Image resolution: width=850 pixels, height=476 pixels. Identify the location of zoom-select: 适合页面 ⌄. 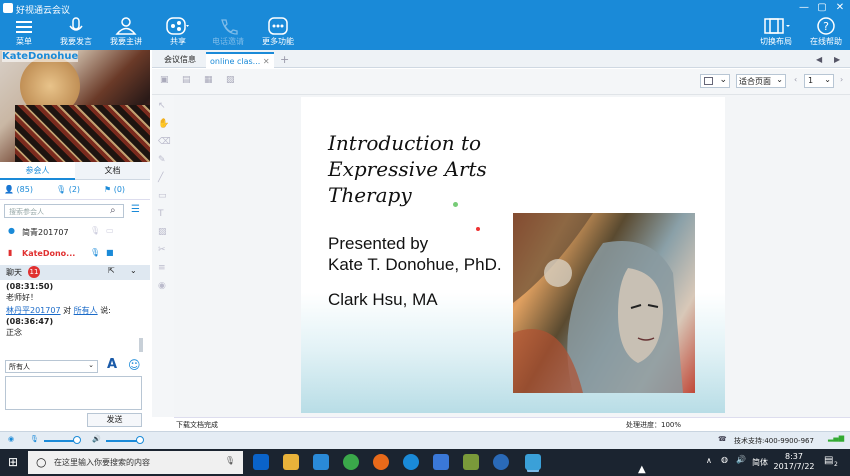
(761, 81).